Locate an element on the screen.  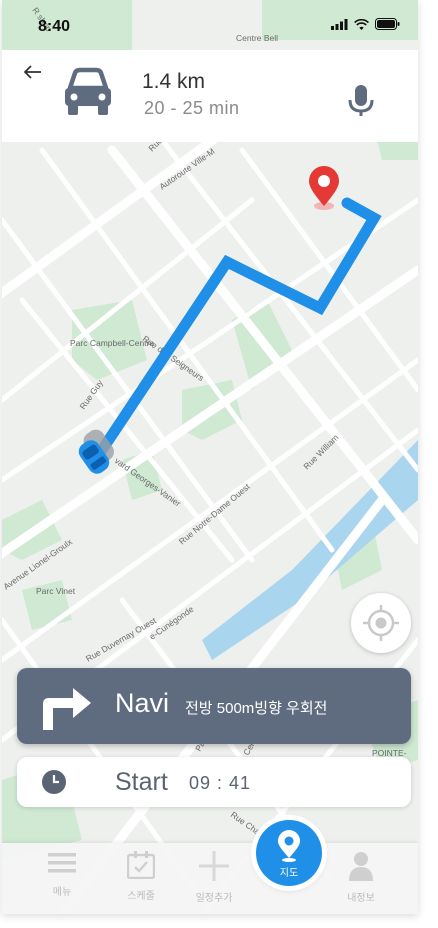
start-label: Start is located at coordinates (141, 782).